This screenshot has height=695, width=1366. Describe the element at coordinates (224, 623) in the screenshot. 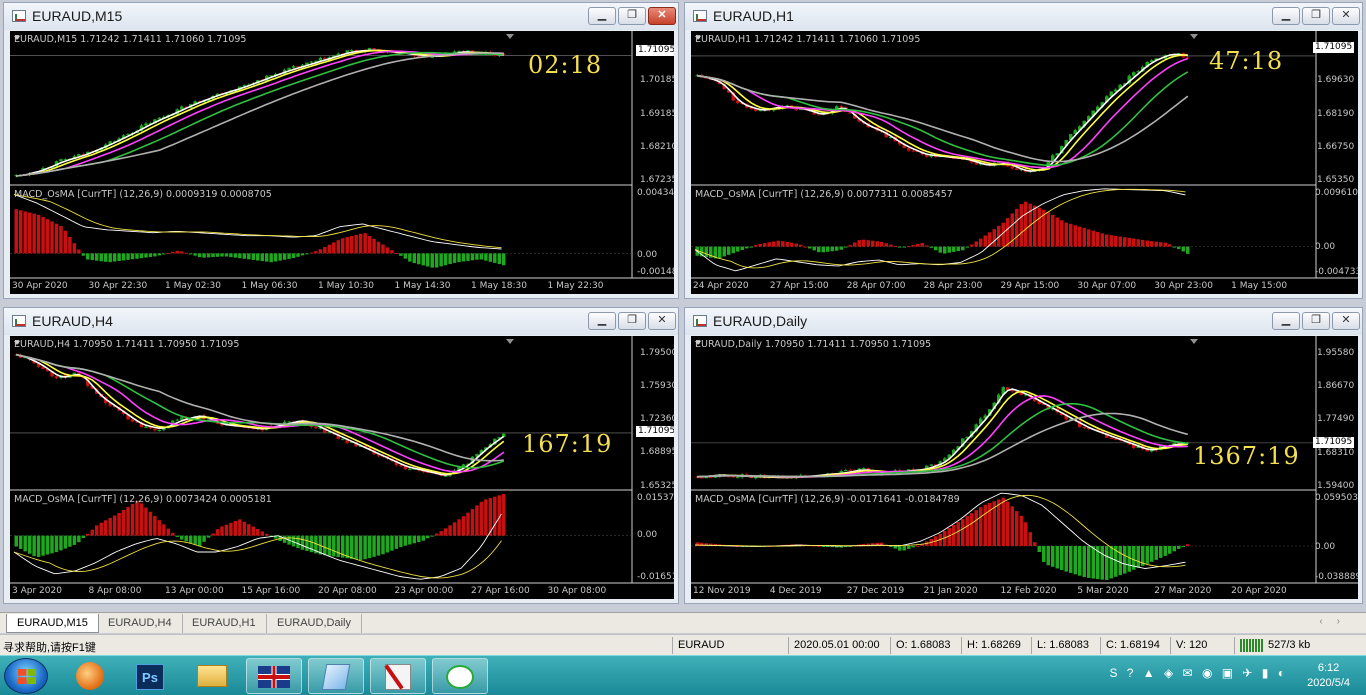

I see `tab-euraud-h1: EURAUD,H1` at that location.